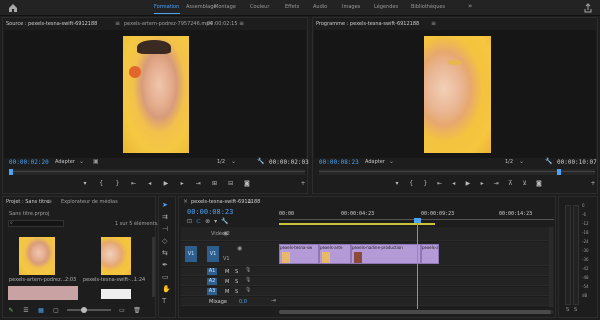  I want to click on trash-icon: 🗑, so click(137, 310).